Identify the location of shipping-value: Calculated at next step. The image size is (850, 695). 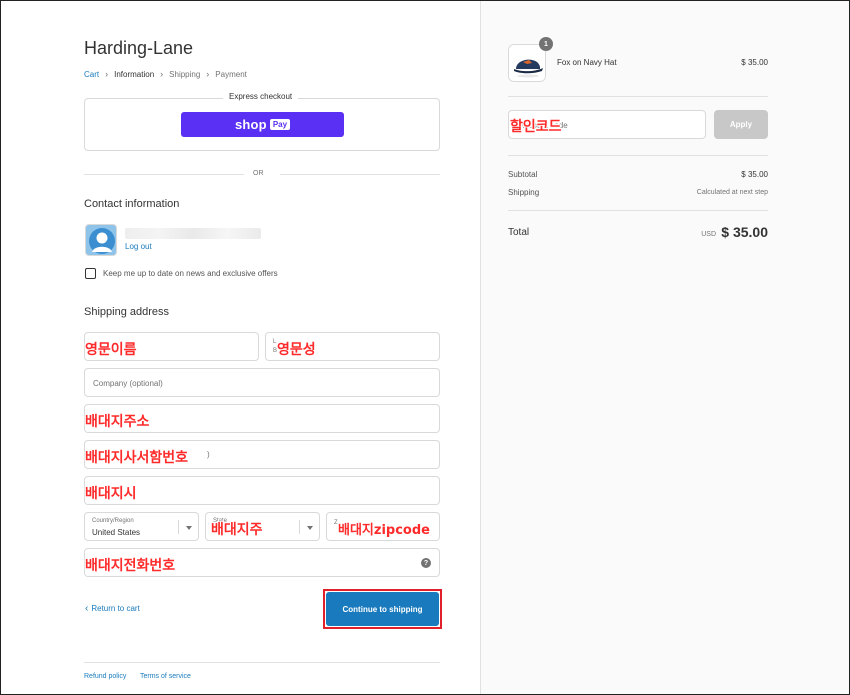
(732, 192).